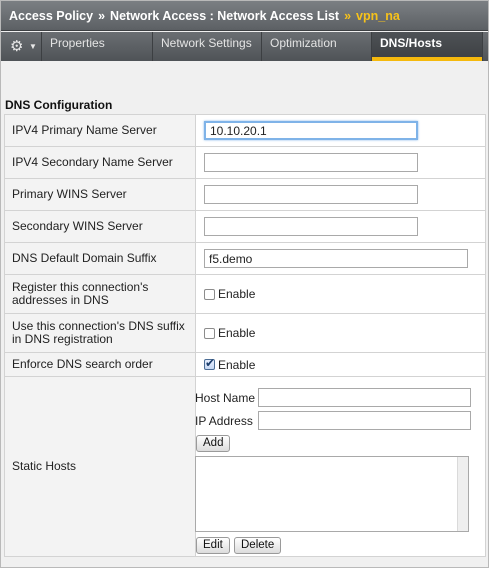  Describe the element at coordinates (59, 105) in the screenshot. I see `section-title: DNS Configuration` at that location.